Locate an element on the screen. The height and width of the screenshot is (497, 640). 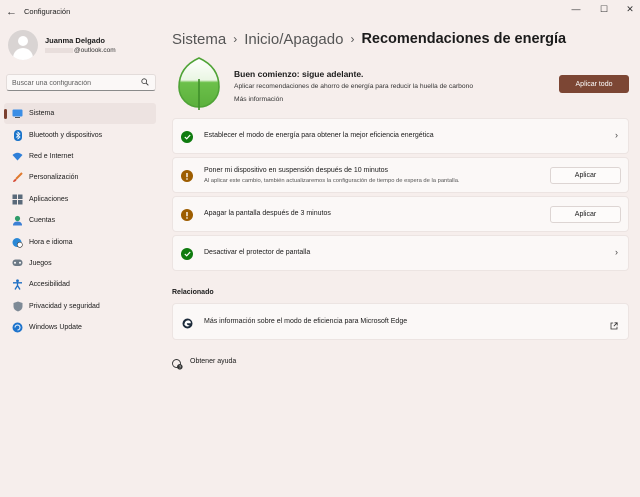
wifi-icon is located at coordinates (17, 156).